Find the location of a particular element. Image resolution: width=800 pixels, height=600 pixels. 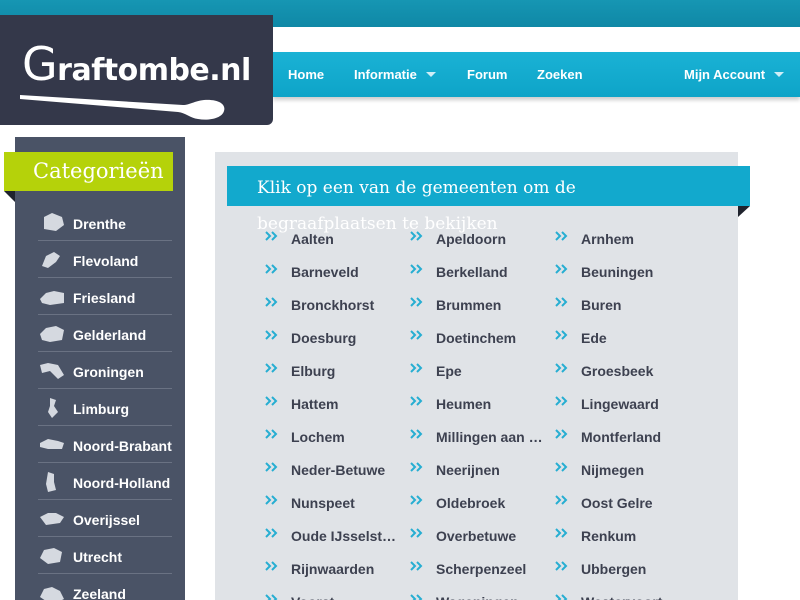

sidebar-item-limburg: Limburg is located at coordinates (105, 407).